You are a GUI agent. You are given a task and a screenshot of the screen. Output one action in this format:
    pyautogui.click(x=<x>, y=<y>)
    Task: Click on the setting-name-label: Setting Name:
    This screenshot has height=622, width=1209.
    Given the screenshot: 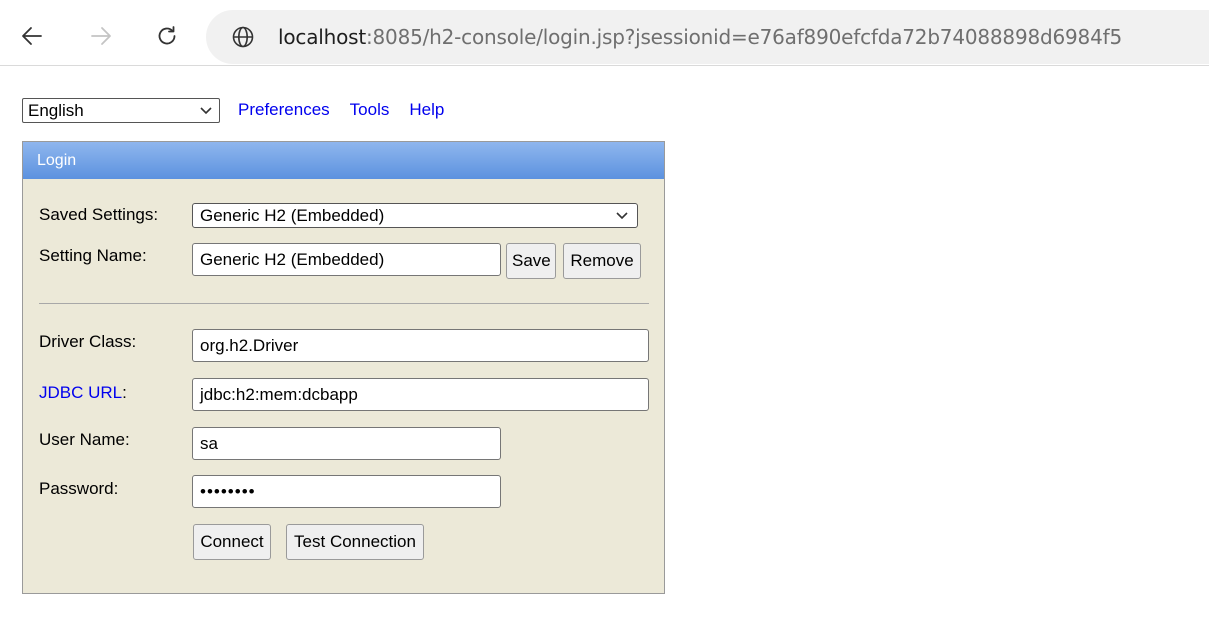 What is the action you would take?
    pyautogui.click(x=93, y=255)
    